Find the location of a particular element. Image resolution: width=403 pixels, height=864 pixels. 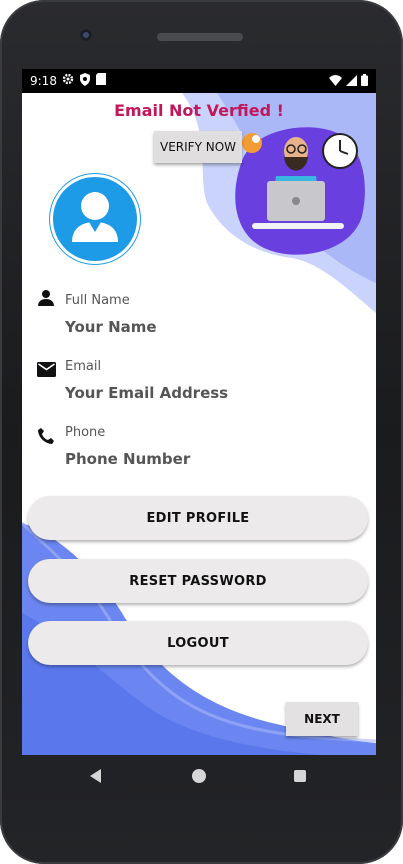

status-bar: 9:18 is located at coordinates (199, 81).